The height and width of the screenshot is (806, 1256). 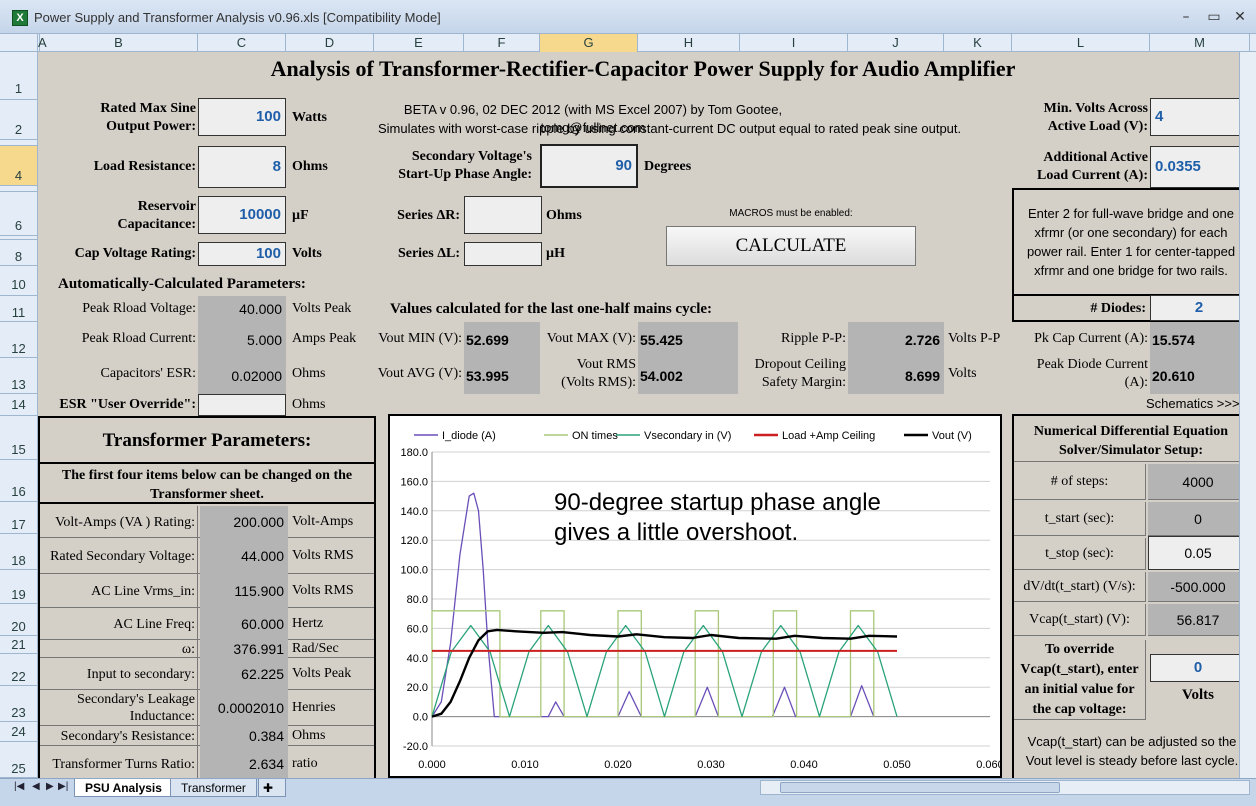 What do you see at coordinates (63, 786) in the screenshot?
I see `last-sheet-icon: ▶|` at bounding box center [63, 786].